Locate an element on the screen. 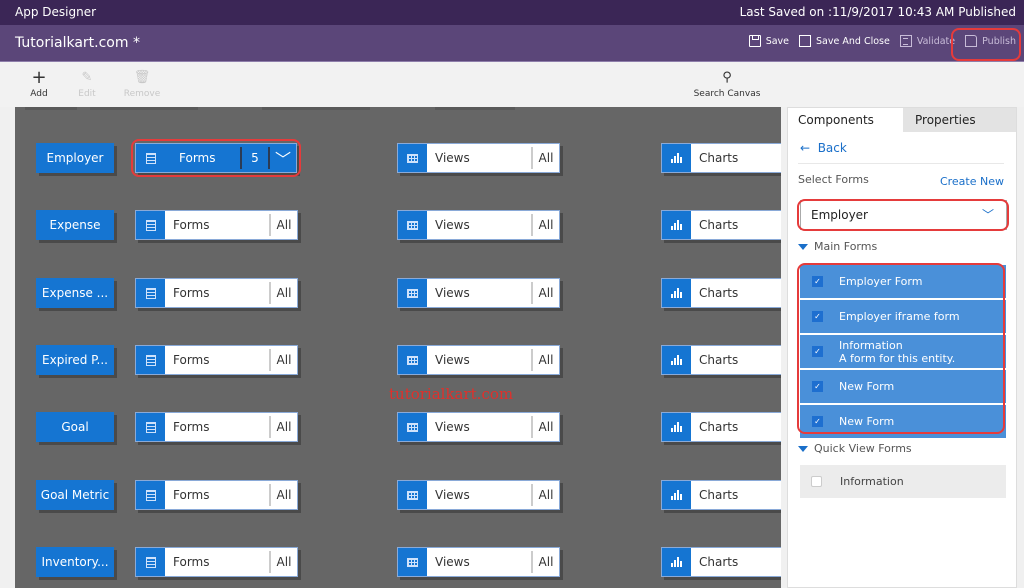 This screenshot has height=588, width=1024. tab-components: Components is located at coordinates (845, 120).